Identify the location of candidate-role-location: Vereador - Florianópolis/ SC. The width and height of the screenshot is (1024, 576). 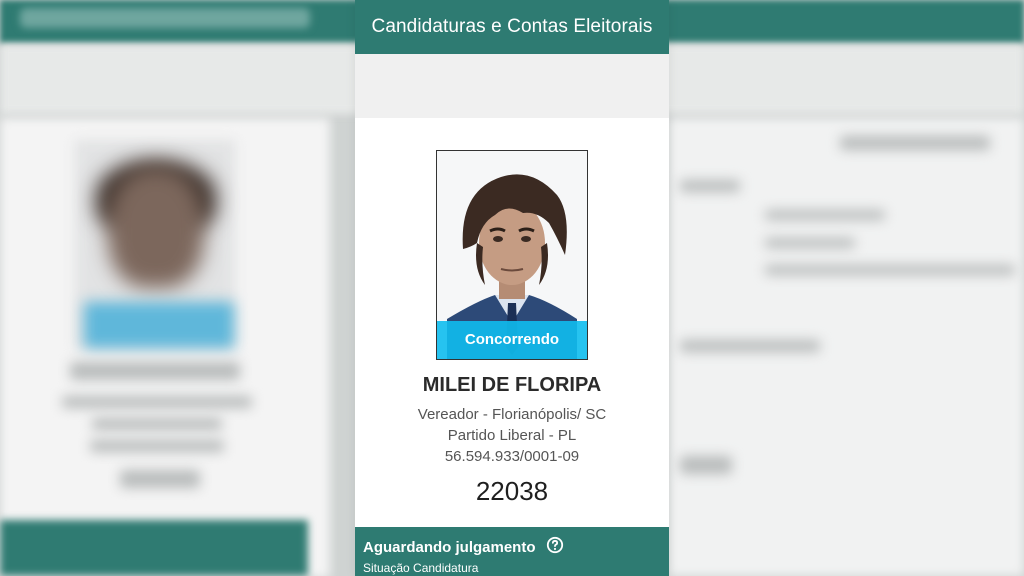
(512, 414).